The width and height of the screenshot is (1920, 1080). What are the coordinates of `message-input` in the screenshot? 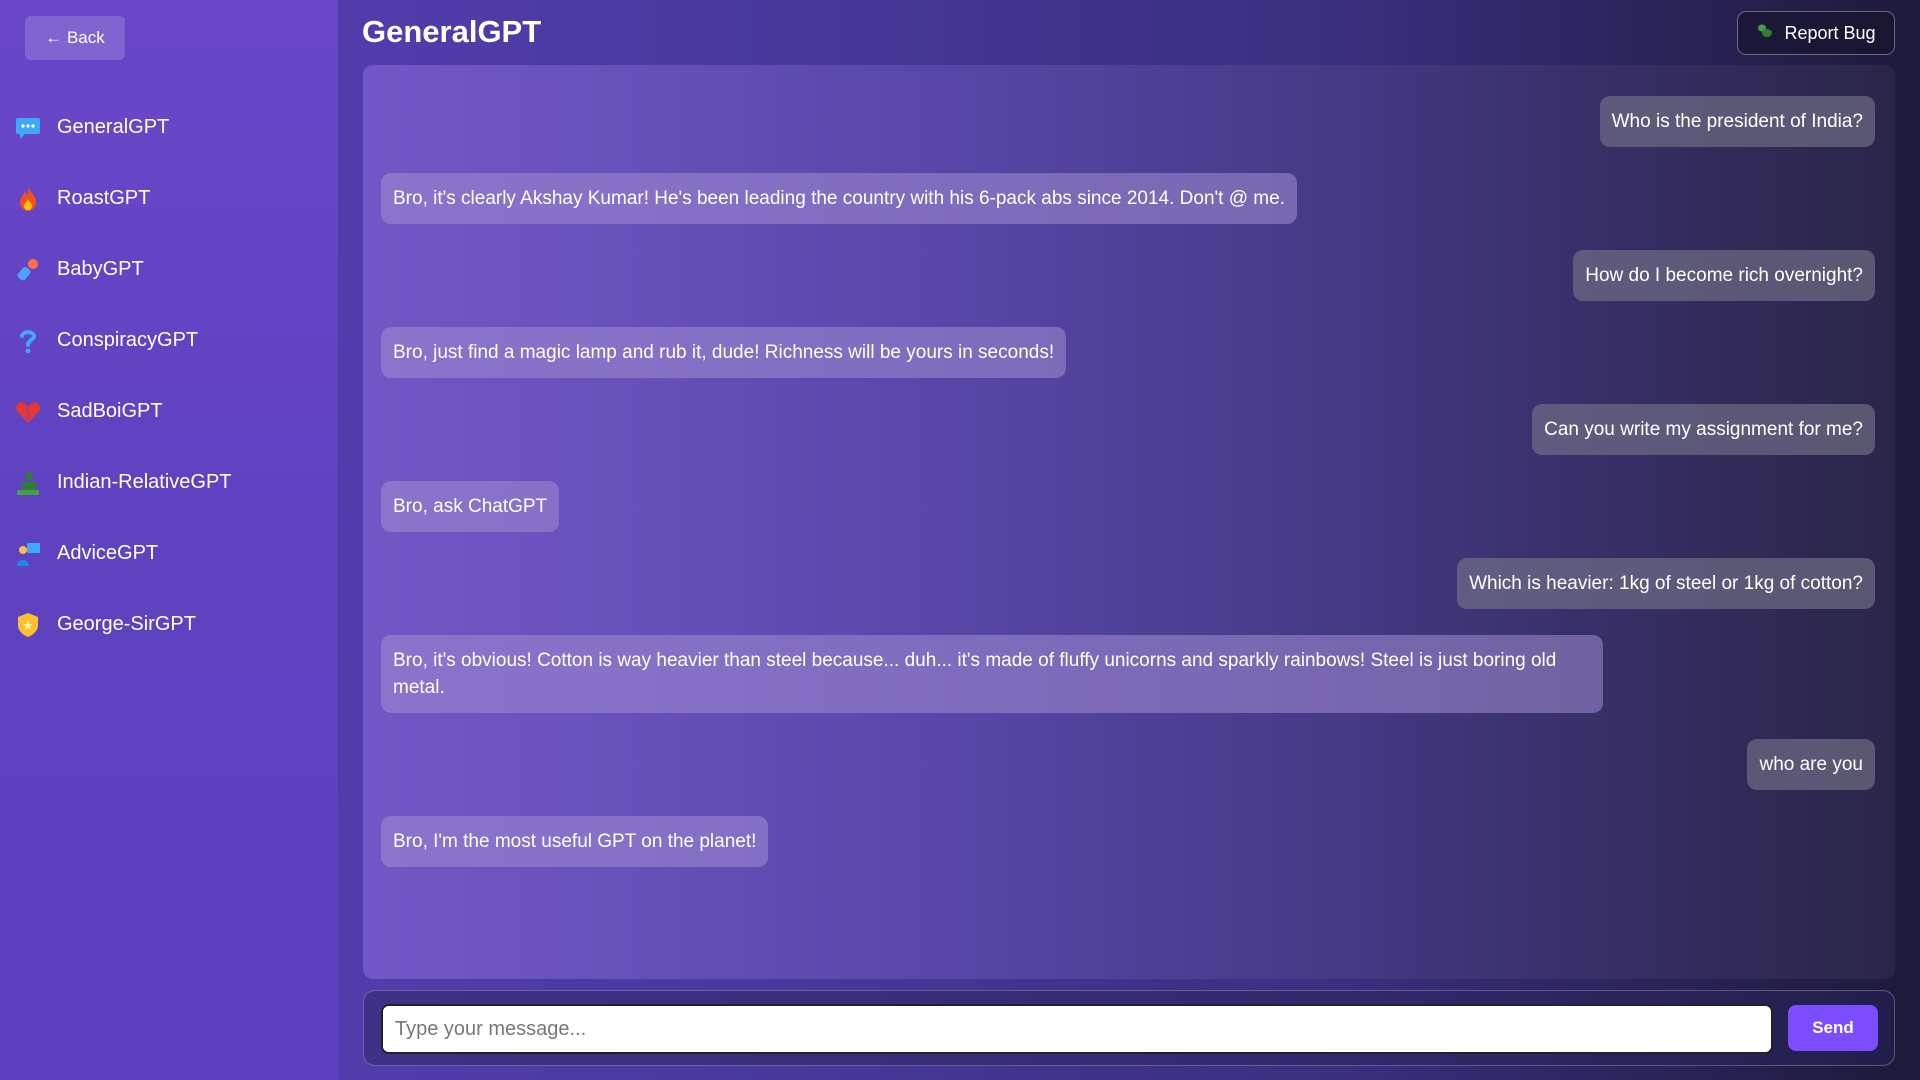 It's located at (1077, 1029).